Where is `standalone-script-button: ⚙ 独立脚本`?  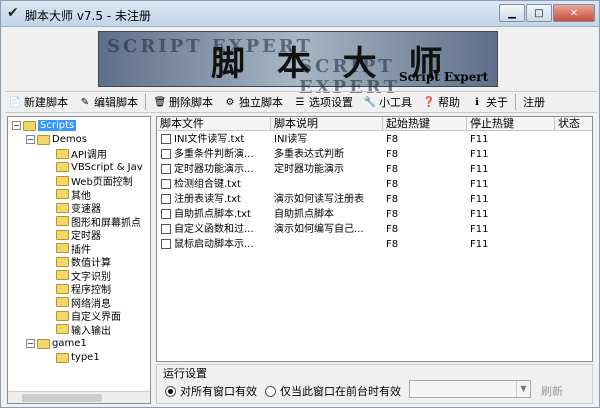 standalone-script-button: ⚙ 独立脚本 is located at coordinates (253, 102).